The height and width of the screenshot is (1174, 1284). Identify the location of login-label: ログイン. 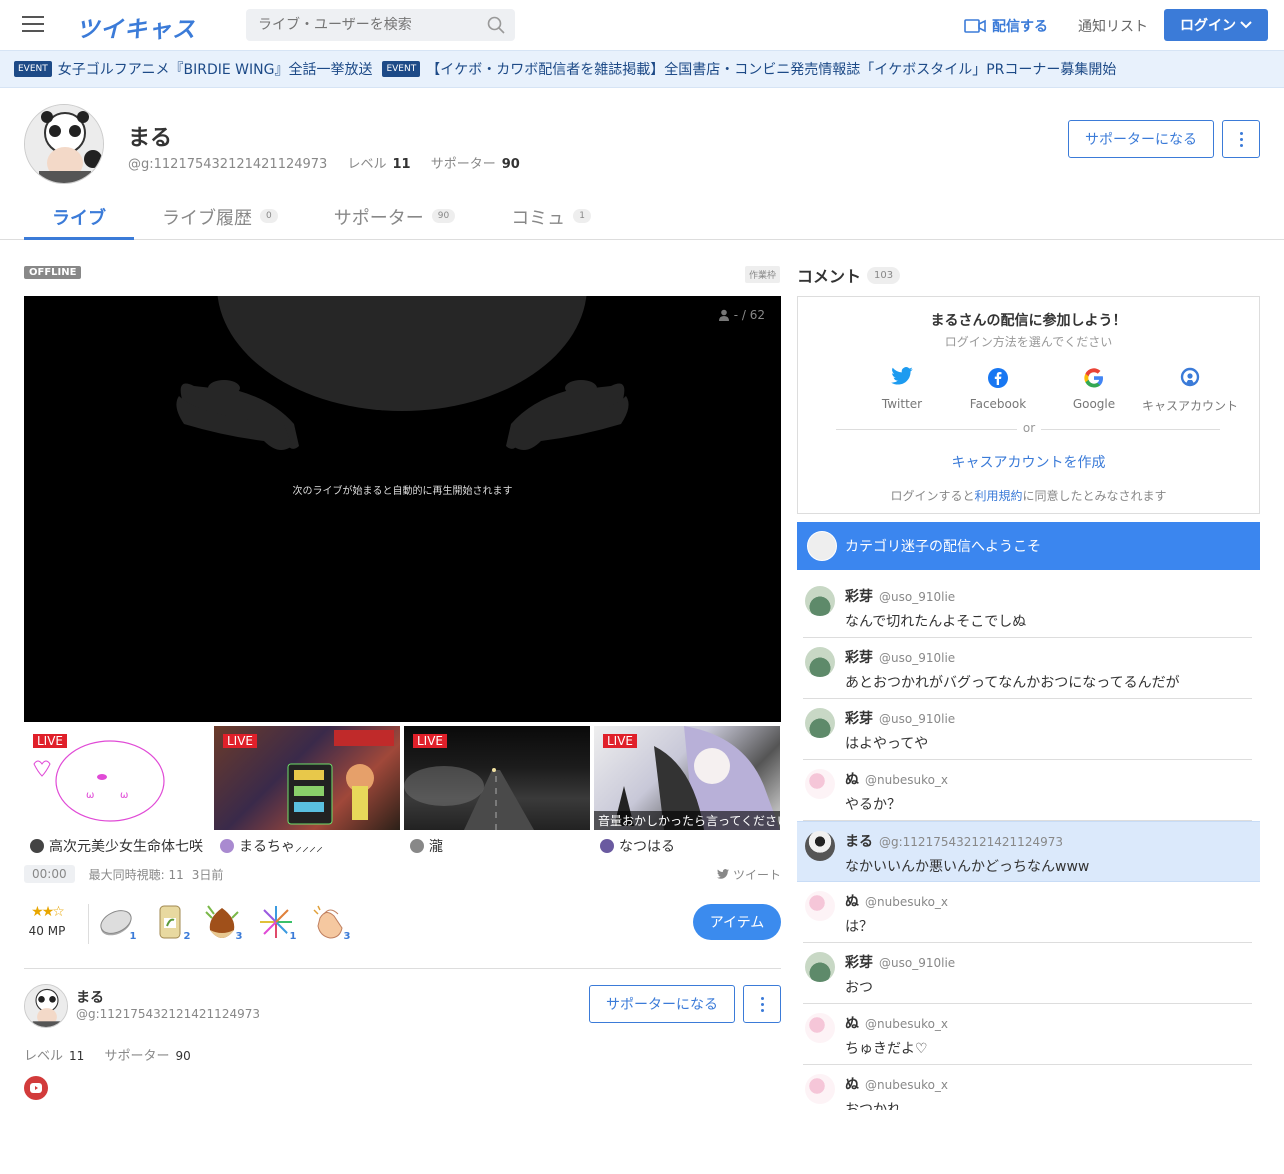
(1208, 26).